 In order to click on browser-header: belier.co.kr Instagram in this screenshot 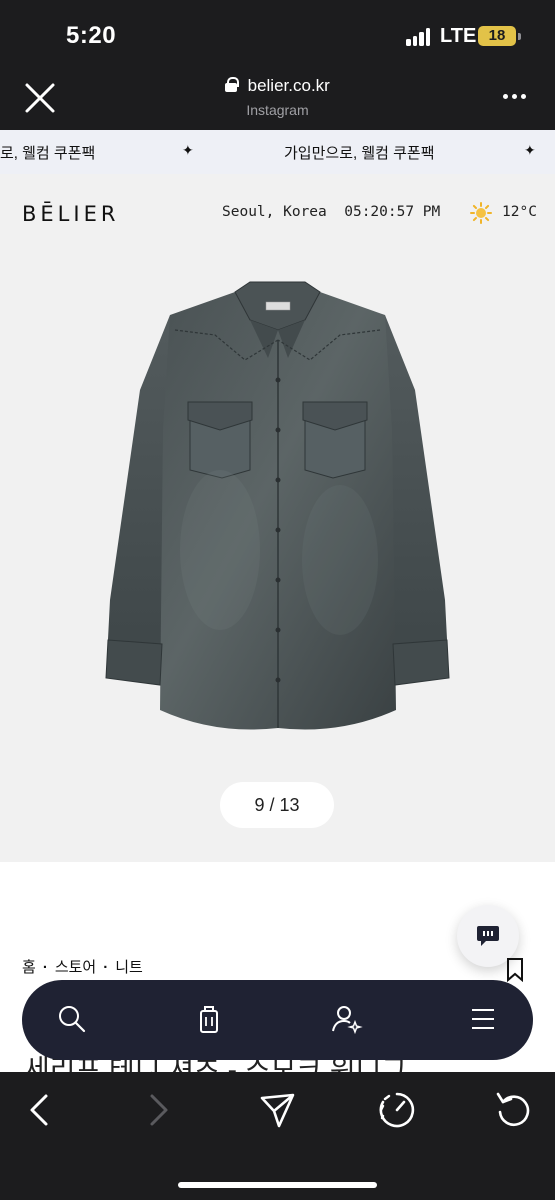, I will do `click(277, 98)`.